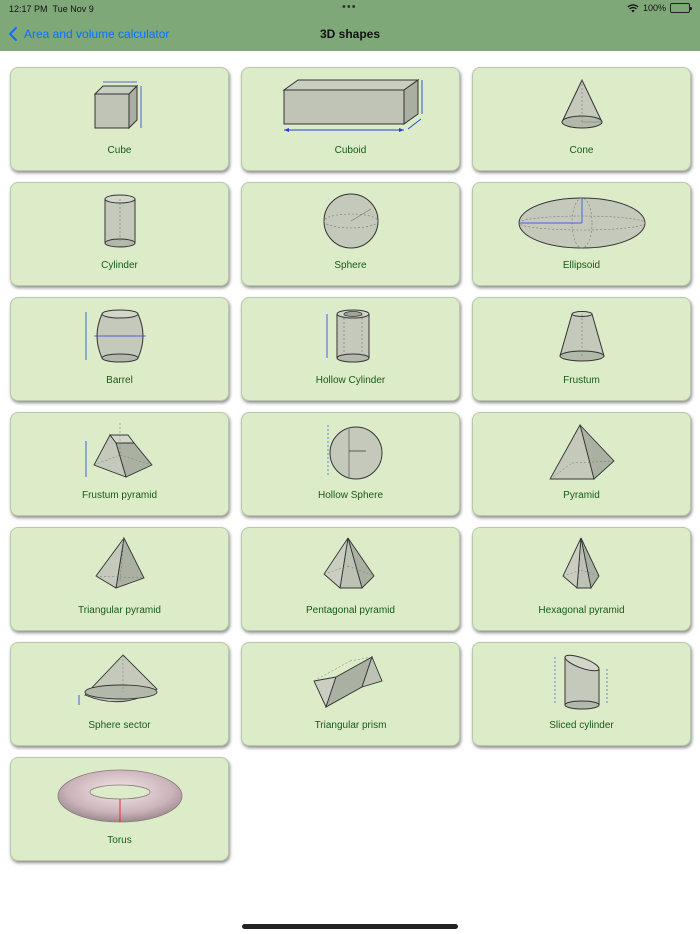  What do you see at coordinates (119, 106) in the screenshot?
I see `cube-icon` at bounding box center [119, 106].